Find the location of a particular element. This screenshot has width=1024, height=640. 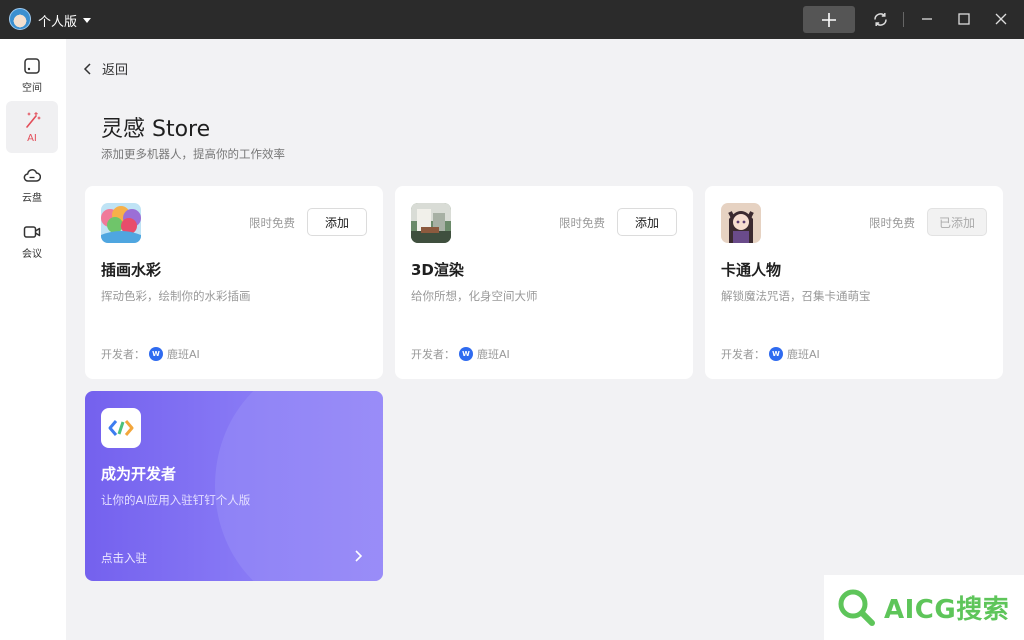

sidebar-item-label: 空间 is located at coordinates (32, 88).